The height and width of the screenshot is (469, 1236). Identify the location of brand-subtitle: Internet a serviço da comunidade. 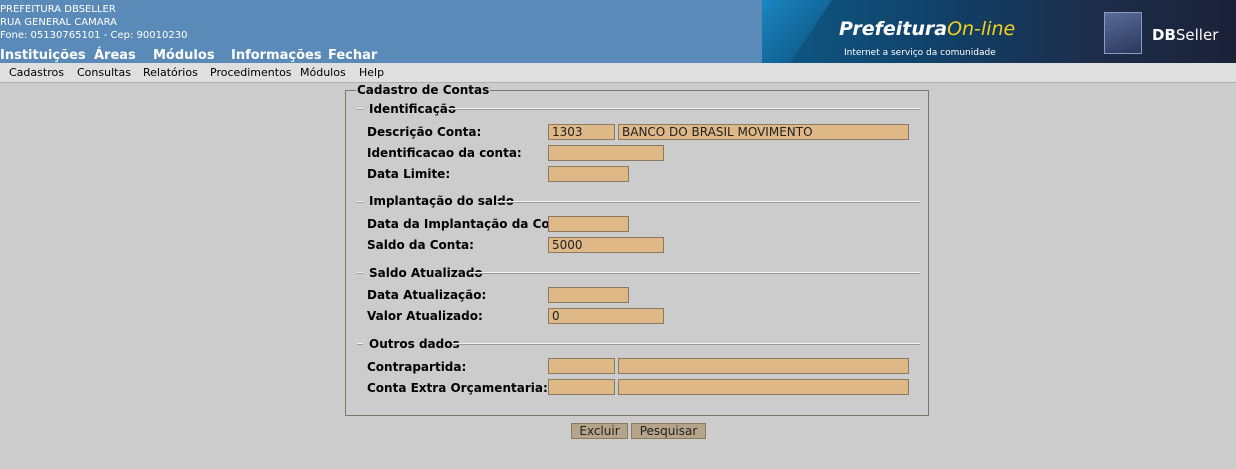
(920, 53).